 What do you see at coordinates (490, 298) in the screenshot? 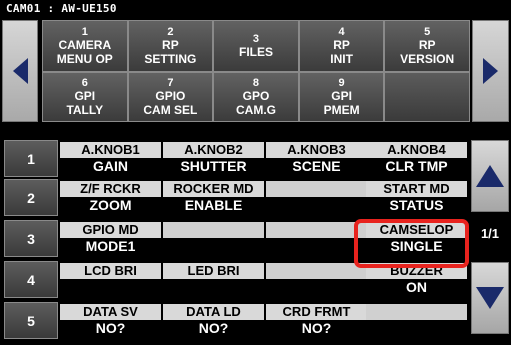
I see `scroll-down-button` at bounding box center [490, 298].